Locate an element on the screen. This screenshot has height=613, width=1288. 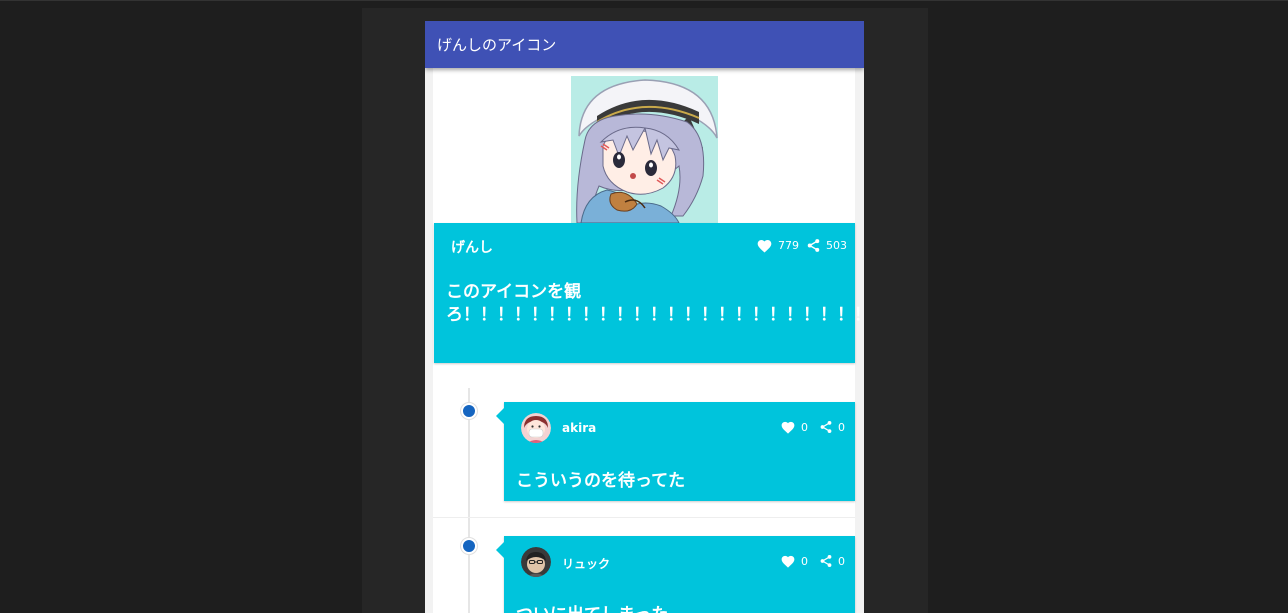
comment-card: akira 0 0 こういうのを待ってた is located at coordinates (675, 451).